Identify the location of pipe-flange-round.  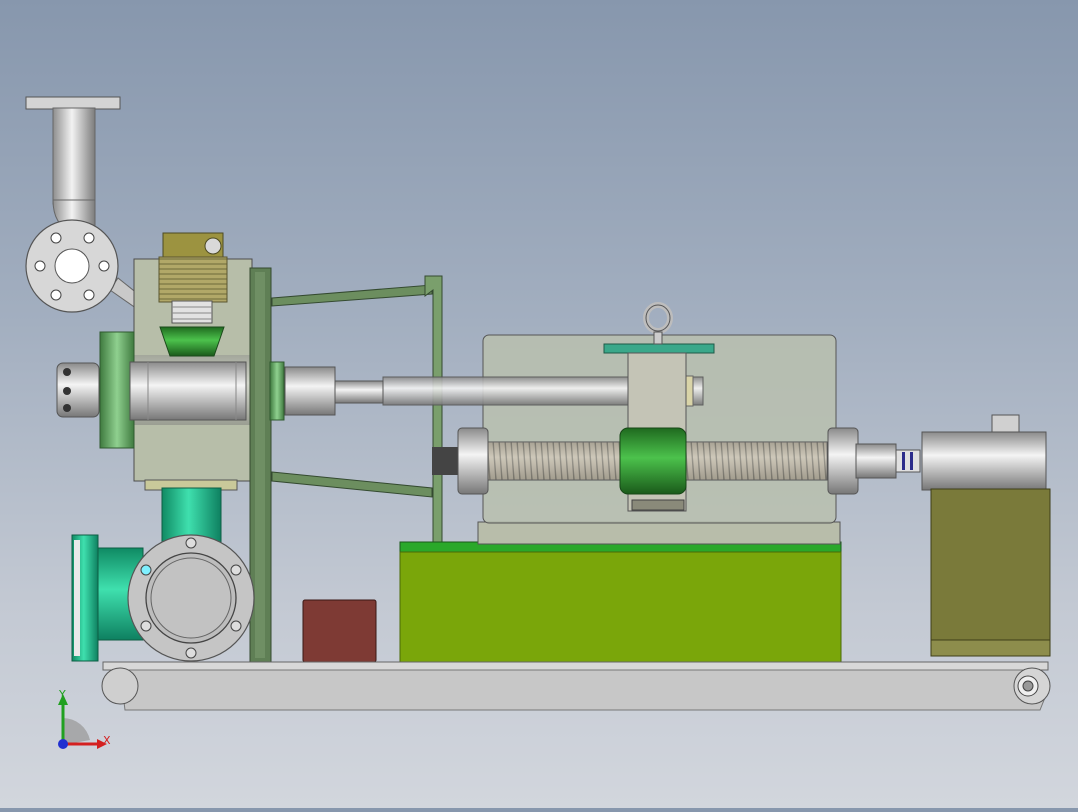
(72, 266).